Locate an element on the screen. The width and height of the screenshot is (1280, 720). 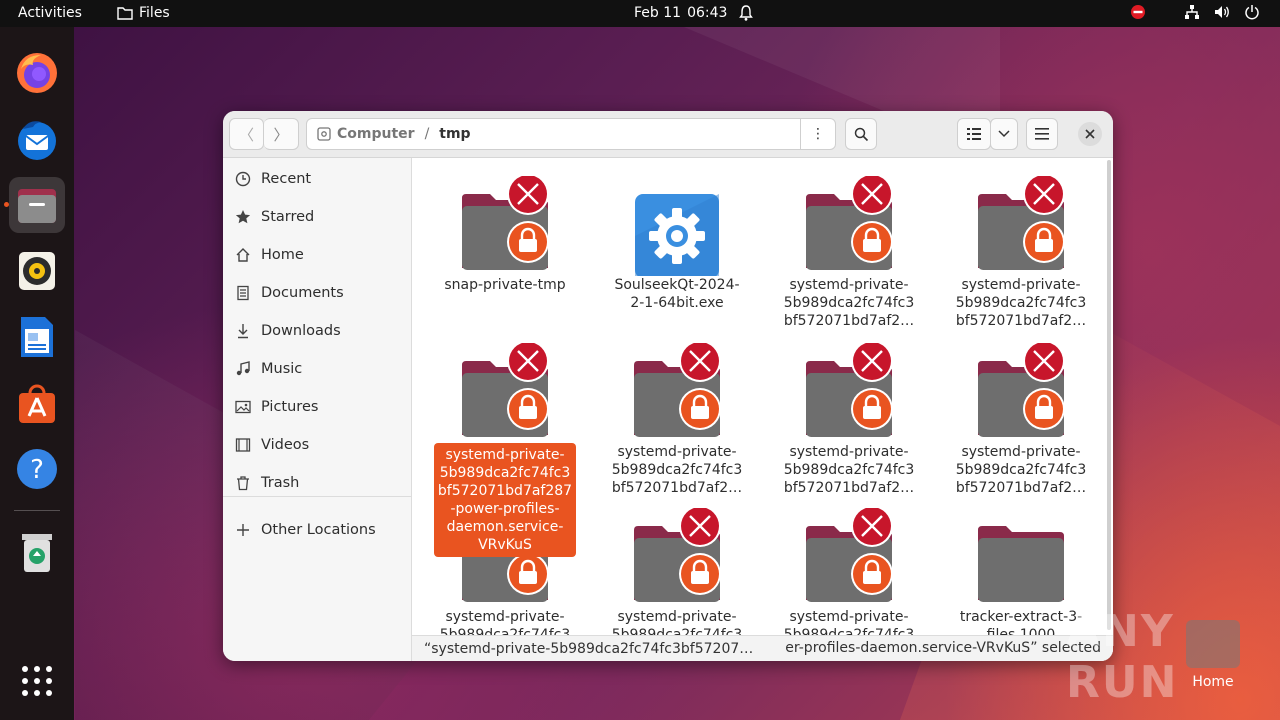
bell-icon is located at coordinates (746, 15).